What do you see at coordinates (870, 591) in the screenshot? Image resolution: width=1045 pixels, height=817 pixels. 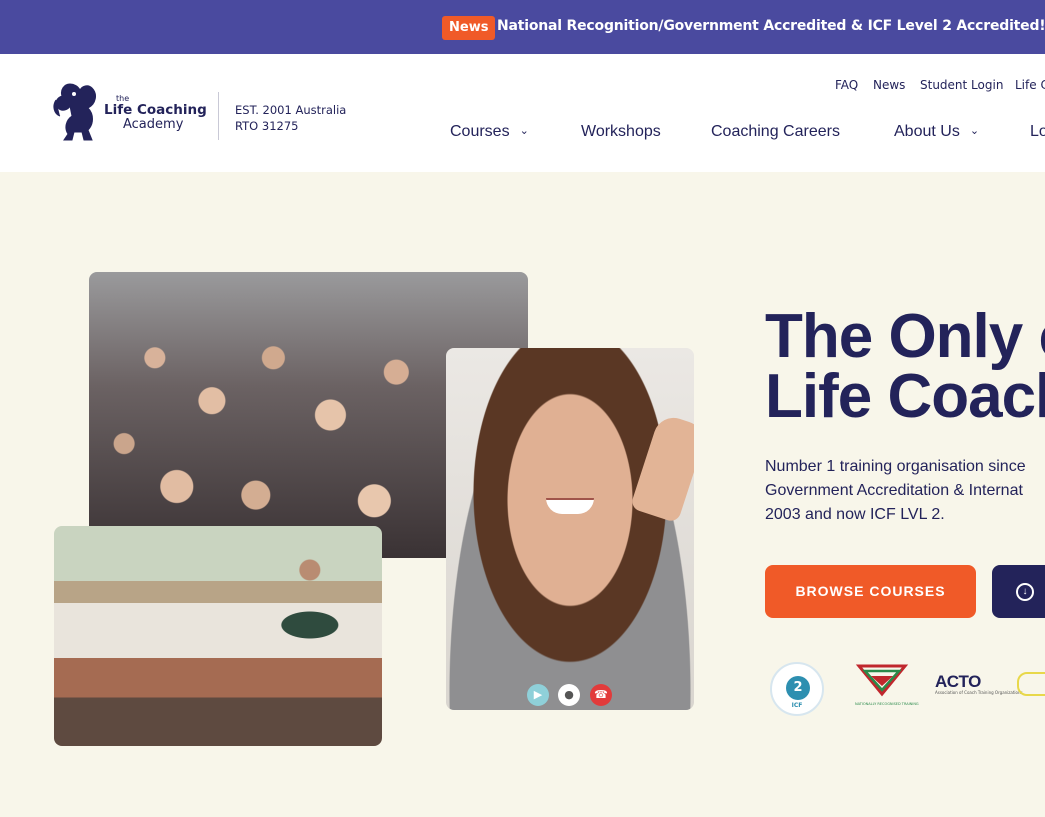 I see `browse-courses-button: BROWSE COURSES` at bounding box center [870, 591].